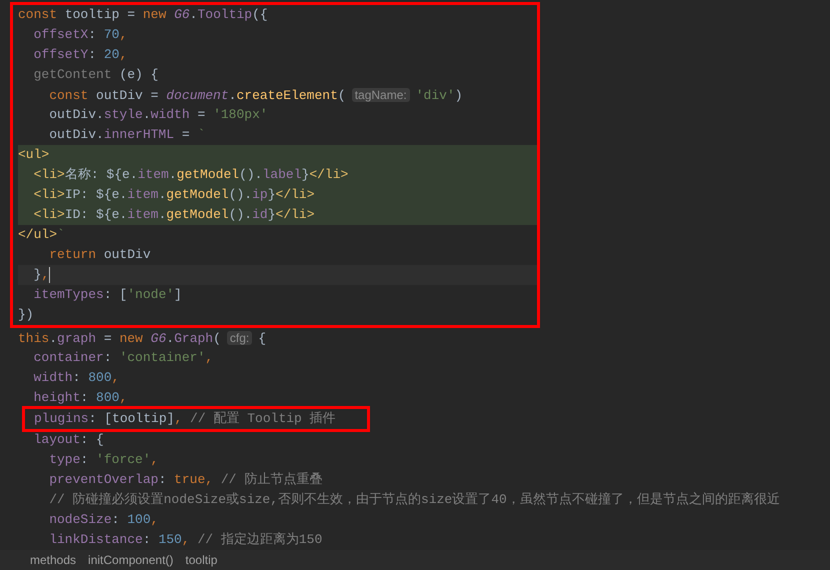  I want to click on code-line: container: 'container',, so click(123, 358).